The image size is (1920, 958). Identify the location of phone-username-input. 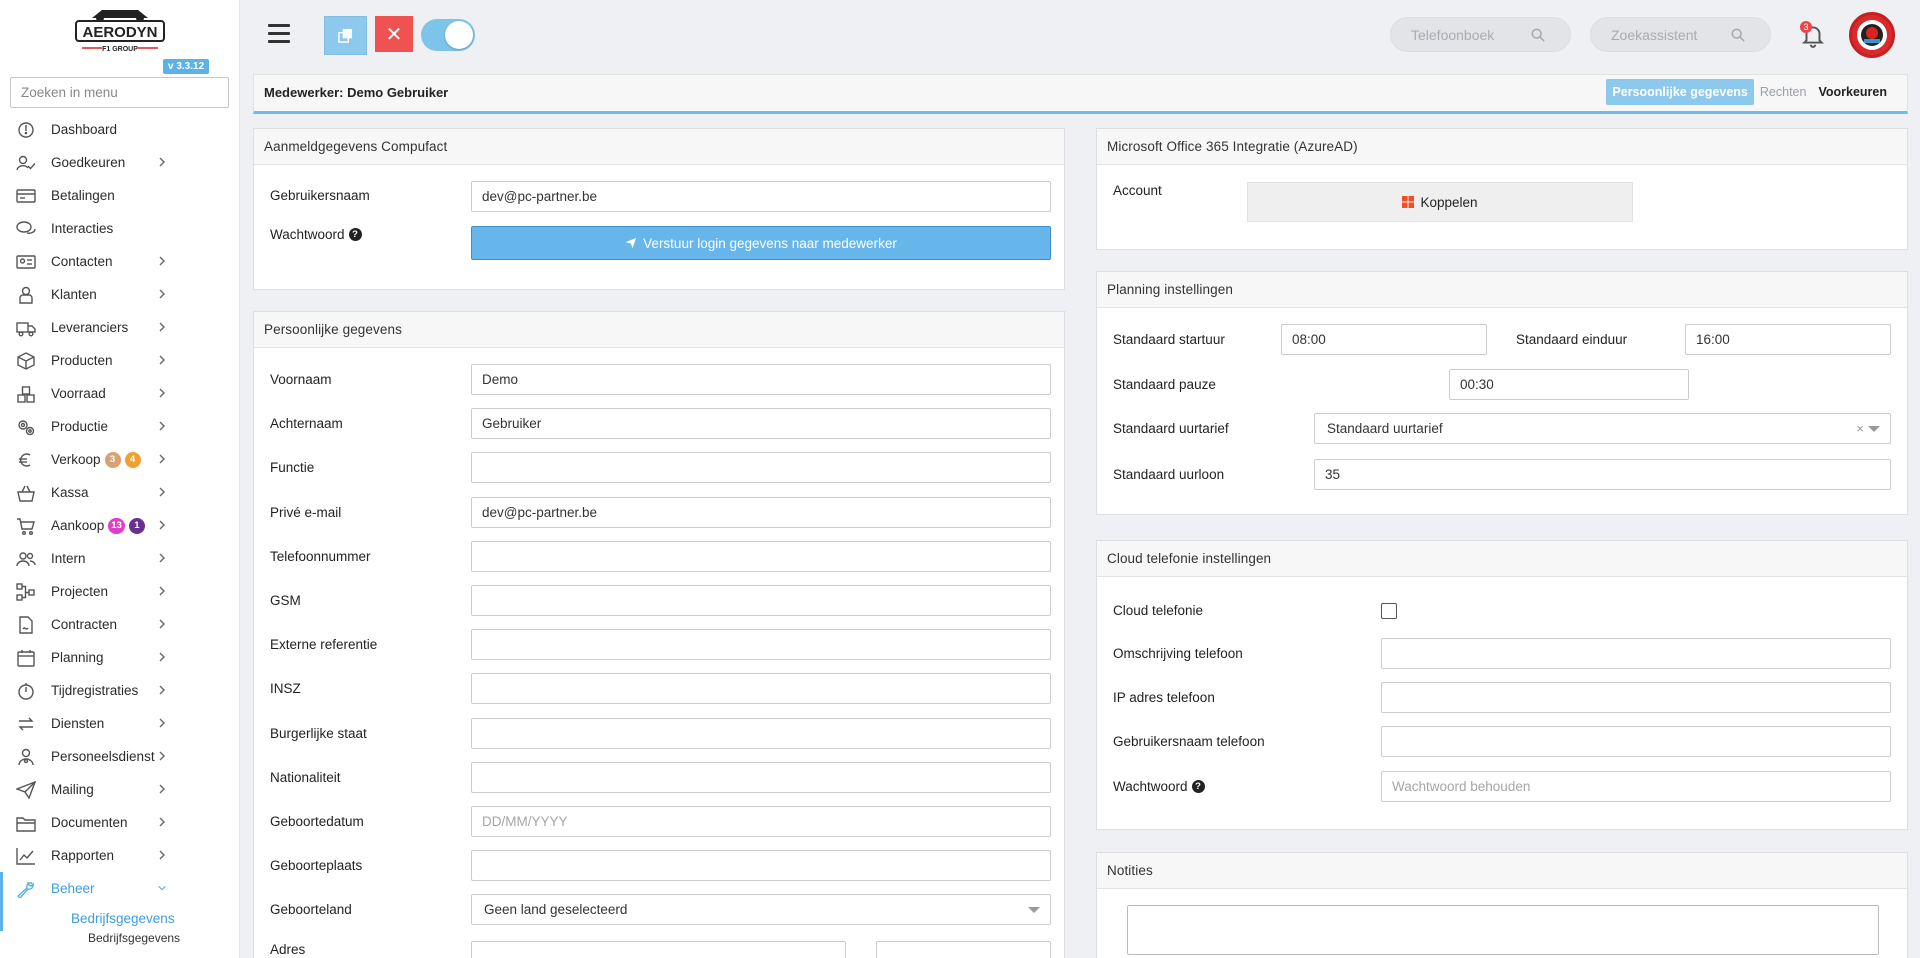
(1636, 741).